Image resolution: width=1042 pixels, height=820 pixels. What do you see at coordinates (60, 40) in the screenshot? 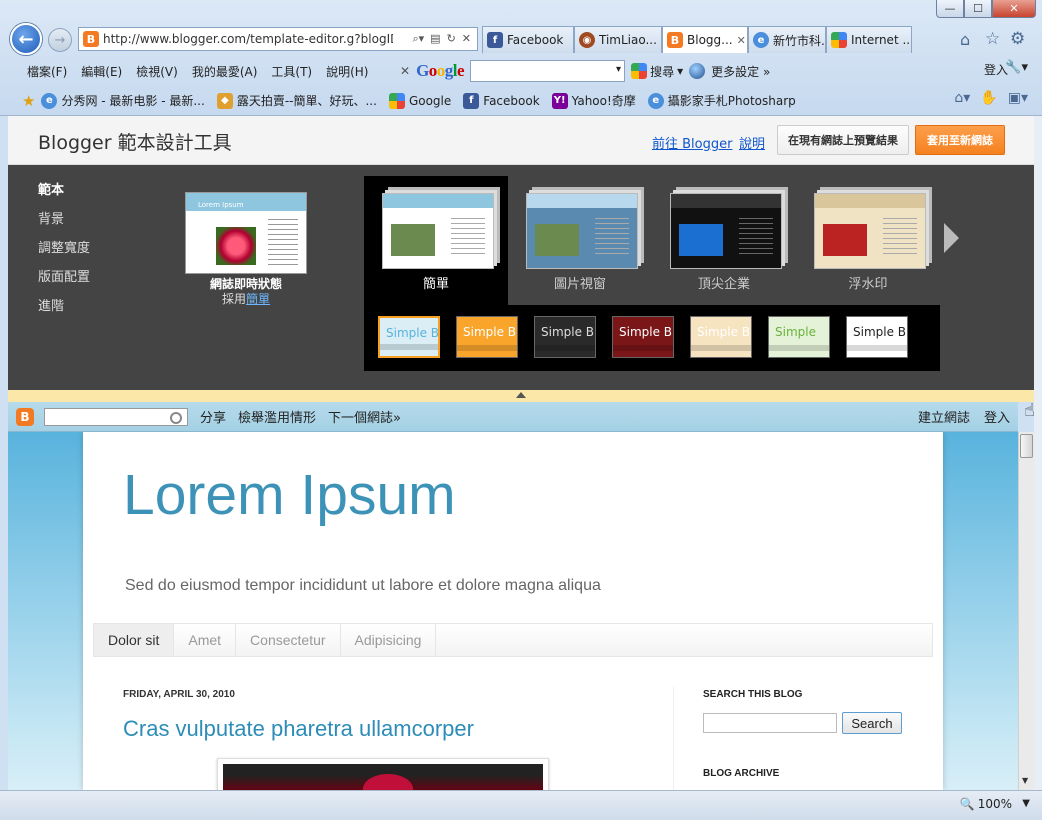
I see `forward-button: →` at bounding box center [60, 40].